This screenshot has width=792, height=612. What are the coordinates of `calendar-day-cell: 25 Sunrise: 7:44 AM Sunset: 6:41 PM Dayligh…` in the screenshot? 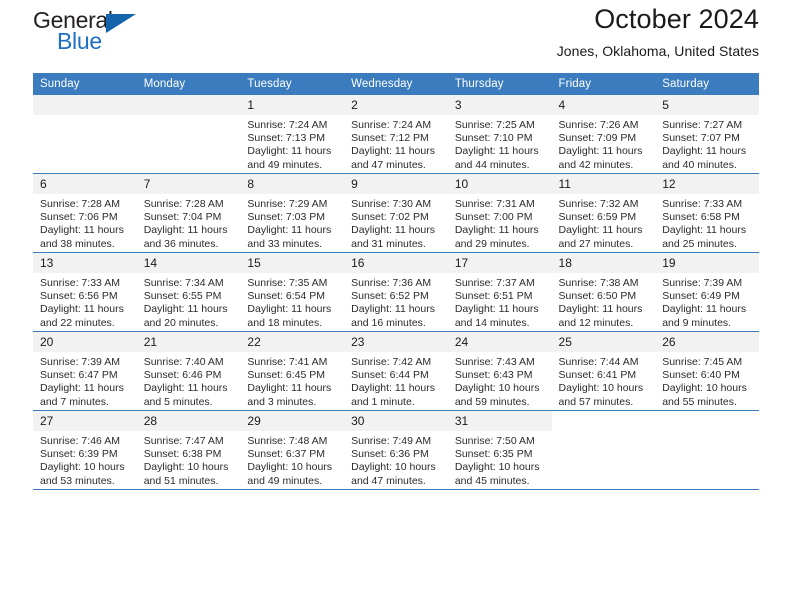 It's located at (603, 371).